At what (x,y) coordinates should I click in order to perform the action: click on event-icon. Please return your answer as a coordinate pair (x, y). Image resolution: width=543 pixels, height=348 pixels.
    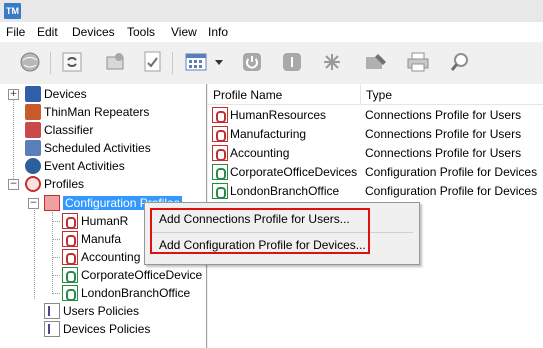
    Looking at the image, I should click on (33, 166).